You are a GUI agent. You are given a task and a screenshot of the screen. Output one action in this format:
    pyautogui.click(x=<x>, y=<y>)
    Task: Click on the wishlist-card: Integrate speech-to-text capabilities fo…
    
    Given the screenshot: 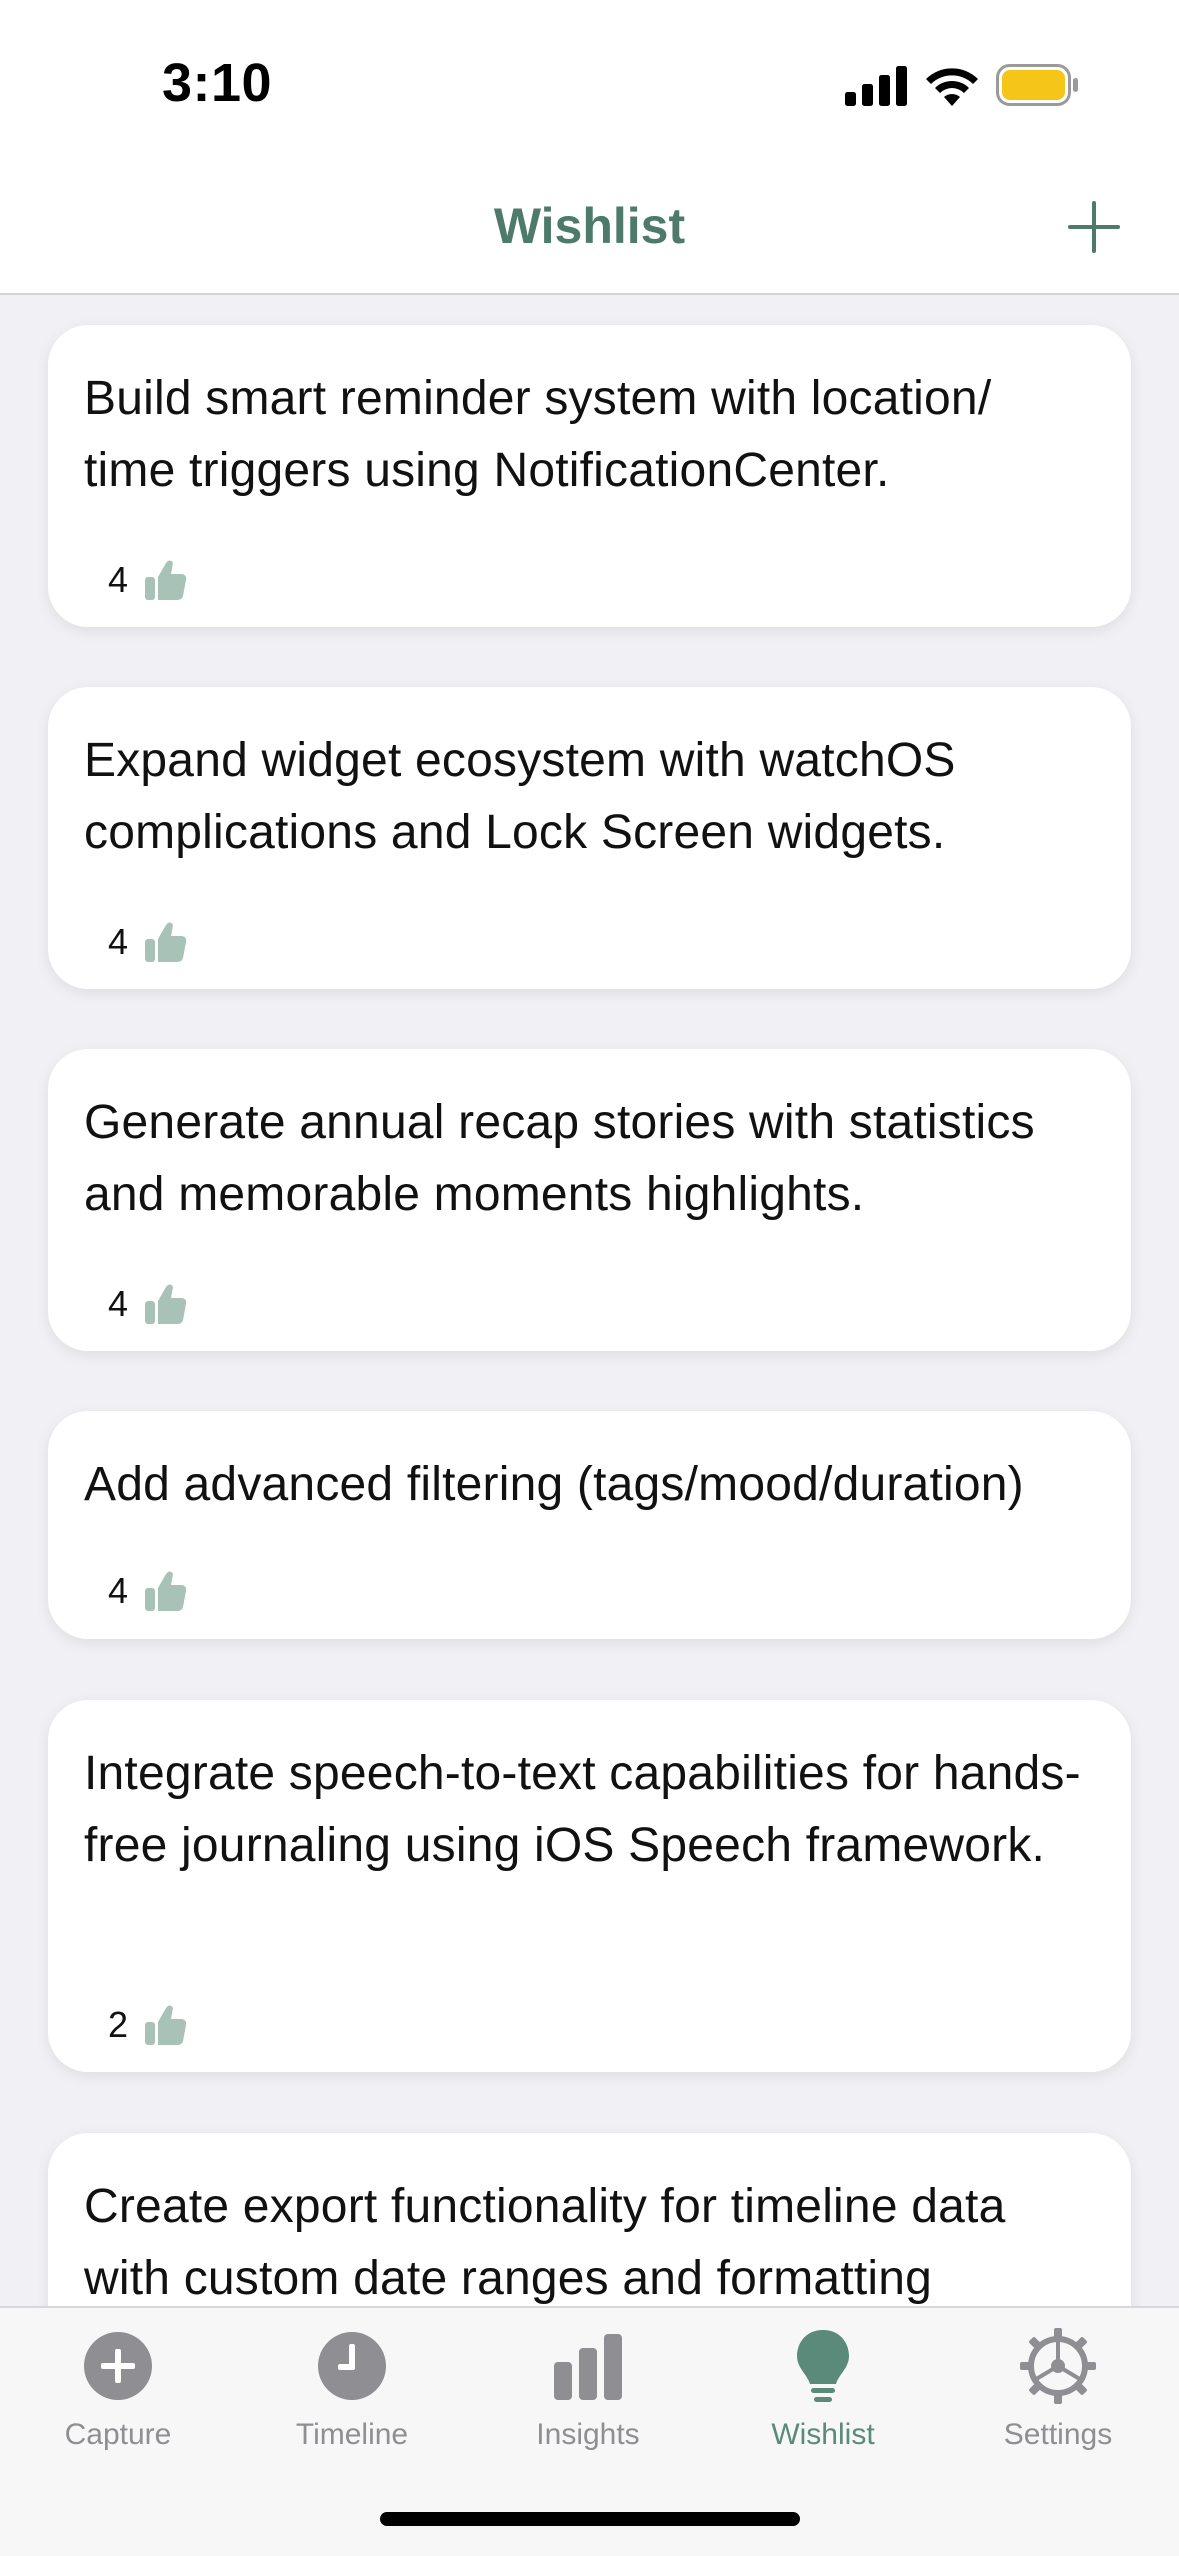 What is the action you would take?
    pyautogui.click(x=589, y=1886)
    